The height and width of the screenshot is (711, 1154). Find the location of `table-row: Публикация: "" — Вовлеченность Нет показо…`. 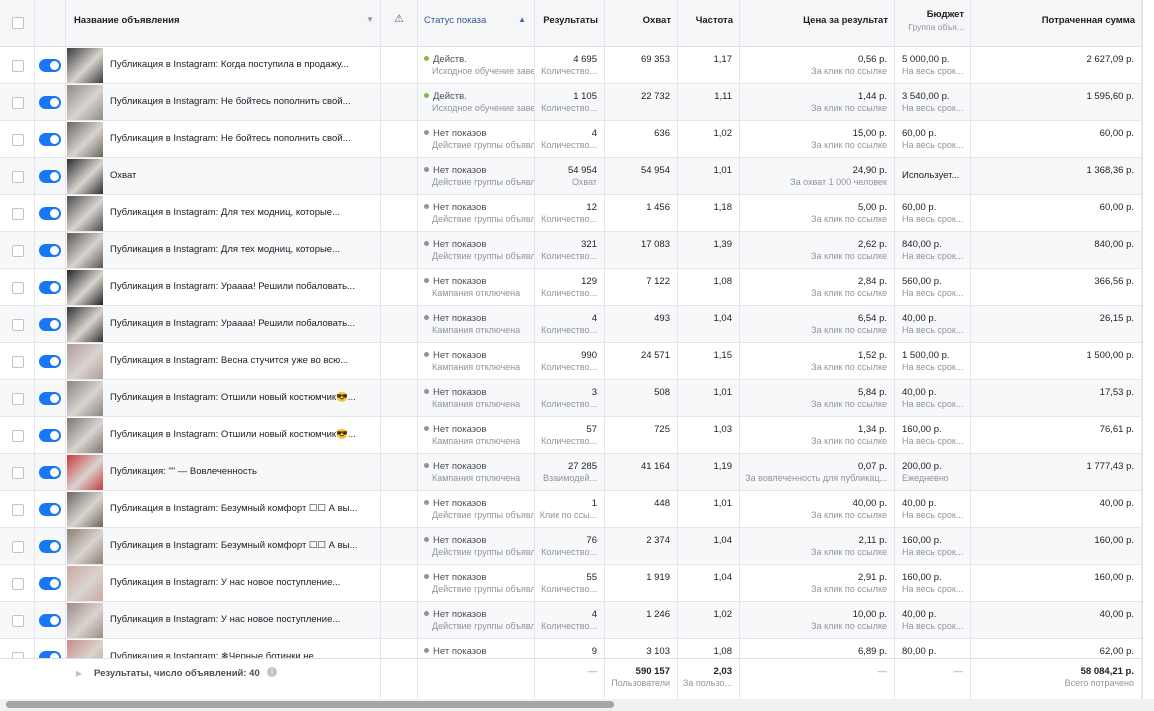

table-row: Публикация: "" — Вовлеченность Нет показо… is located at coordinates (577, 472).